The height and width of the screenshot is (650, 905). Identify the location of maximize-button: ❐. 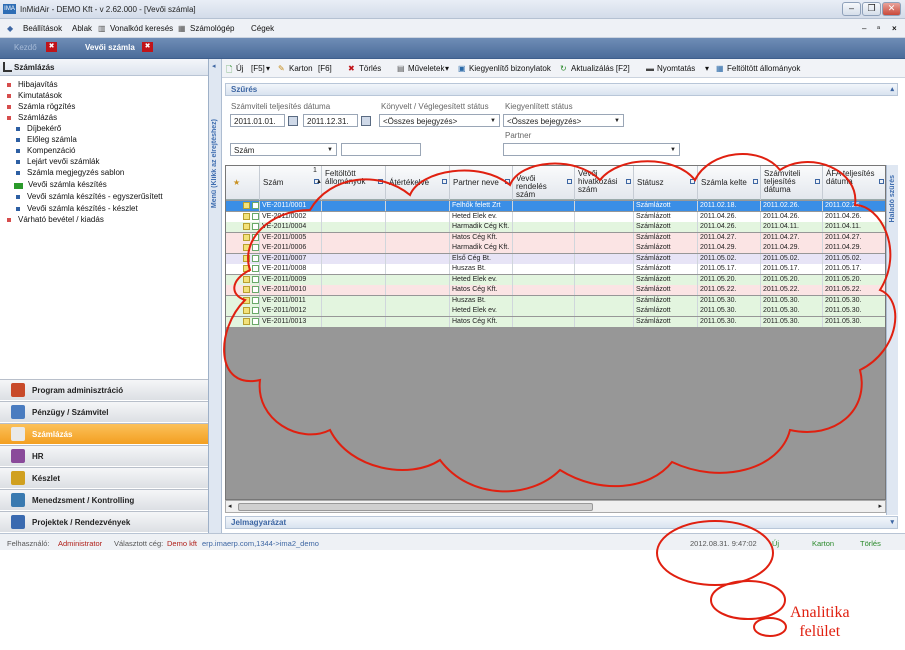
(871, 9).